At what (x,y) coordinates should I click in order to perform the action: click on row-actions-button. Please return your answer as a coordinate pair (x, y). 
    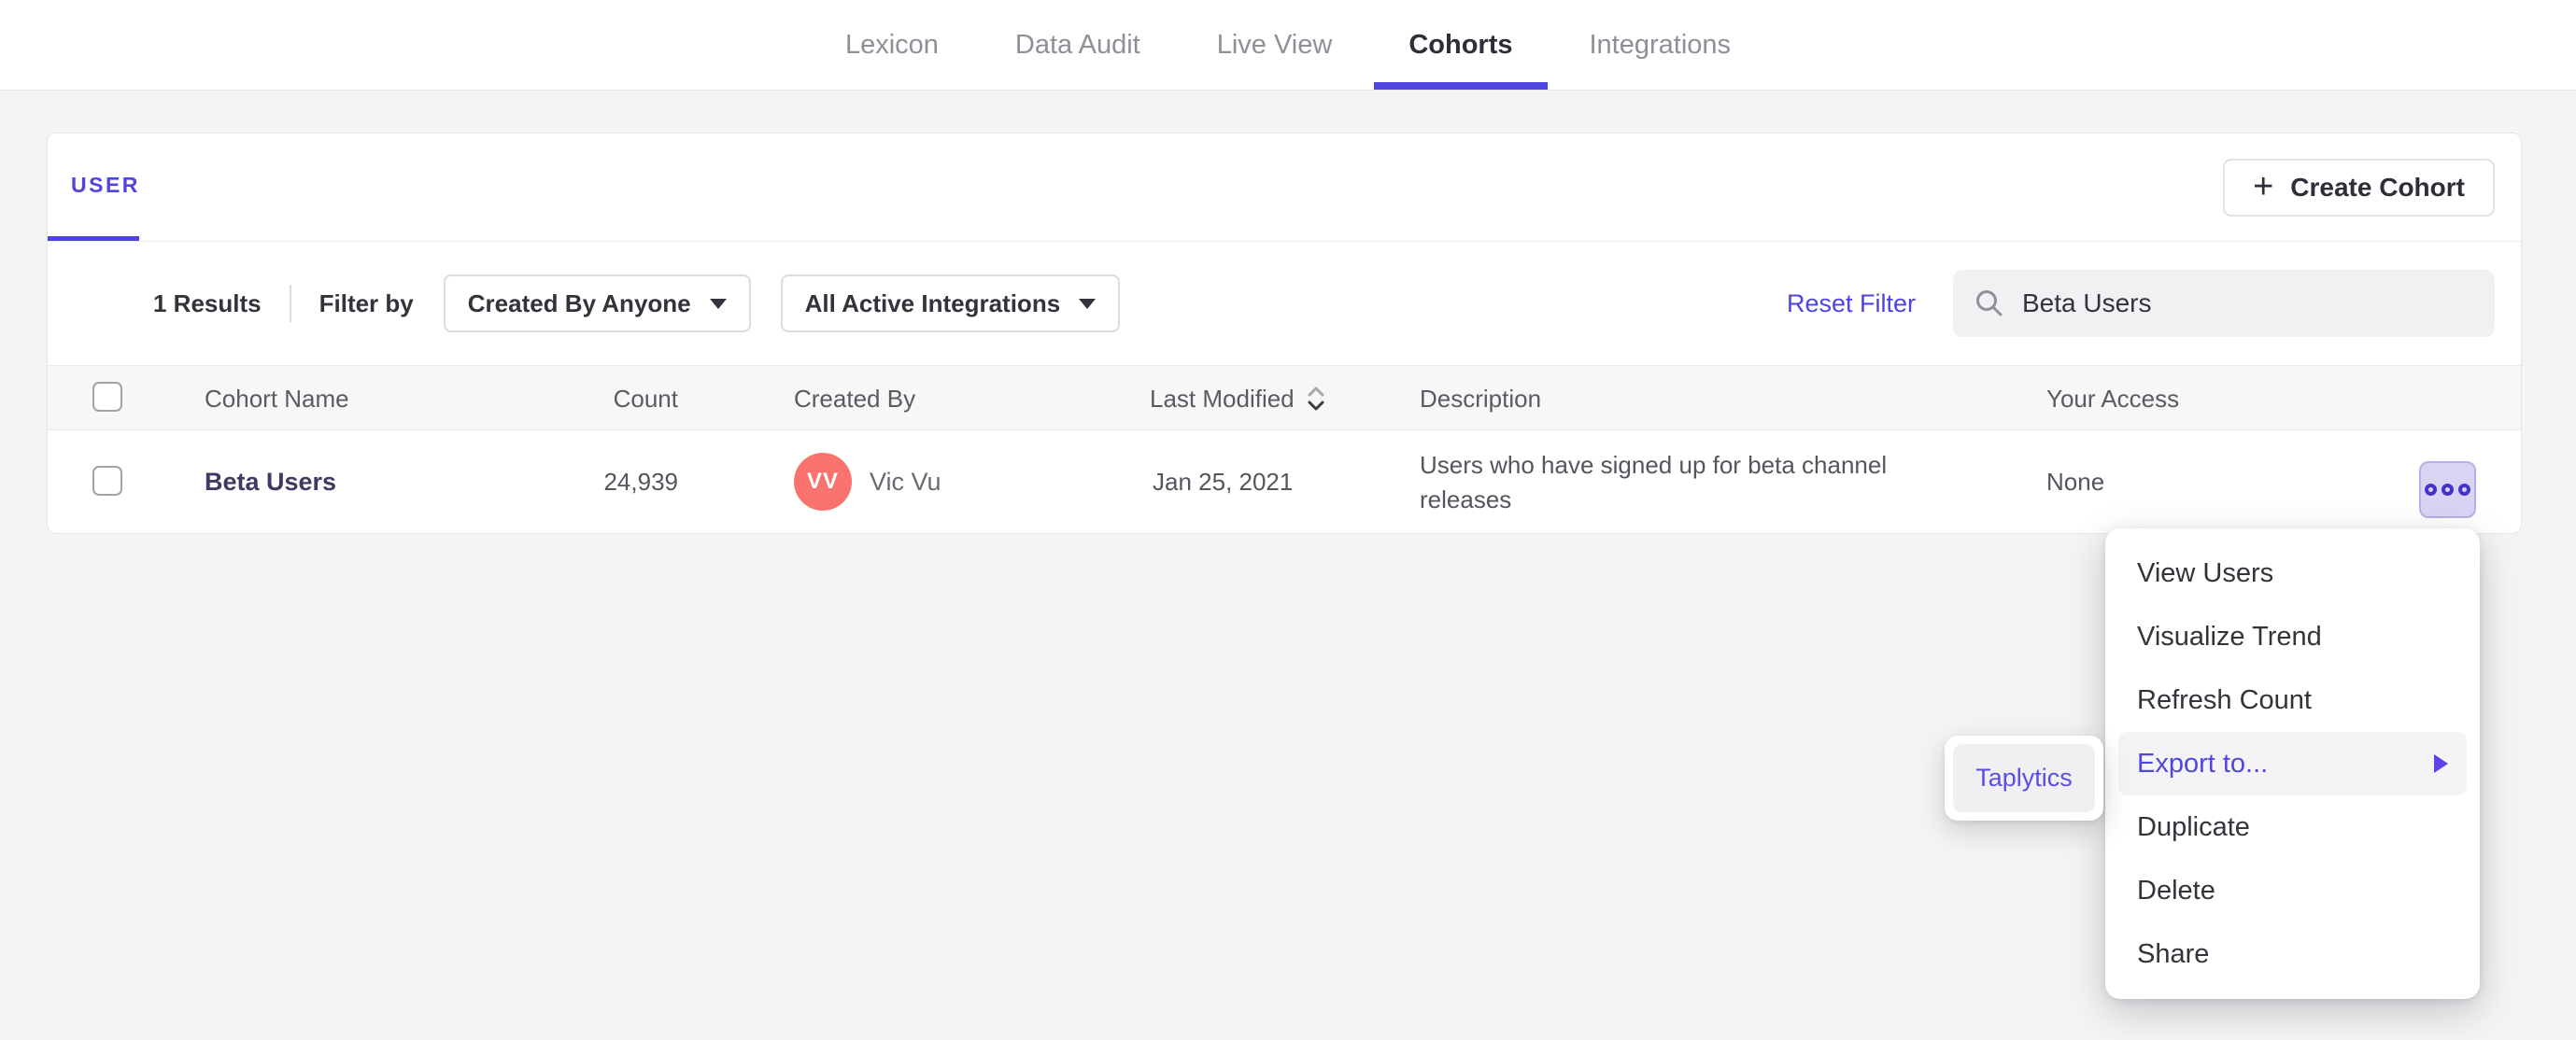
    Looking at the image, I should click on (2447, 489).